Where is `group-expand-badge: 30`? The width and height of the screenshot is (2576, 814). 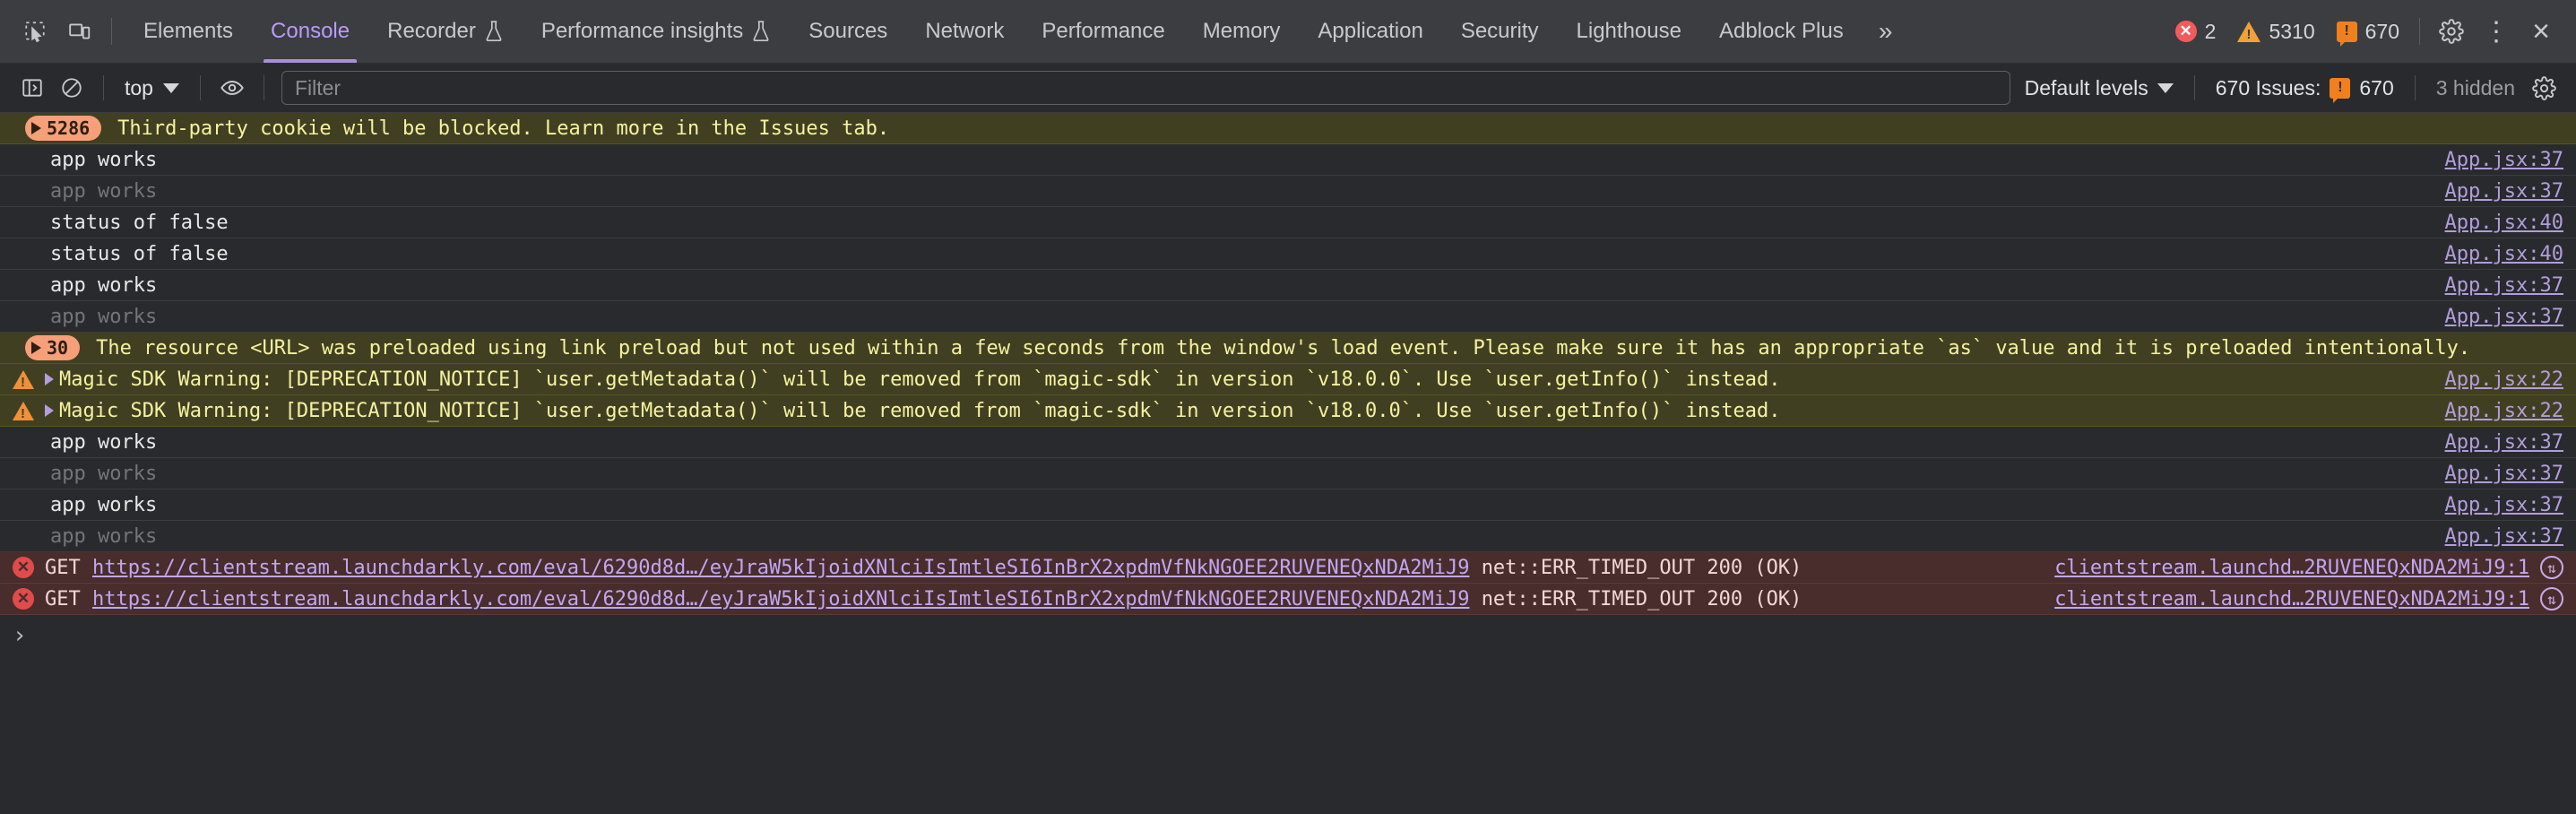
group-expand-badge: 30 is located at coordinates (53, 347).